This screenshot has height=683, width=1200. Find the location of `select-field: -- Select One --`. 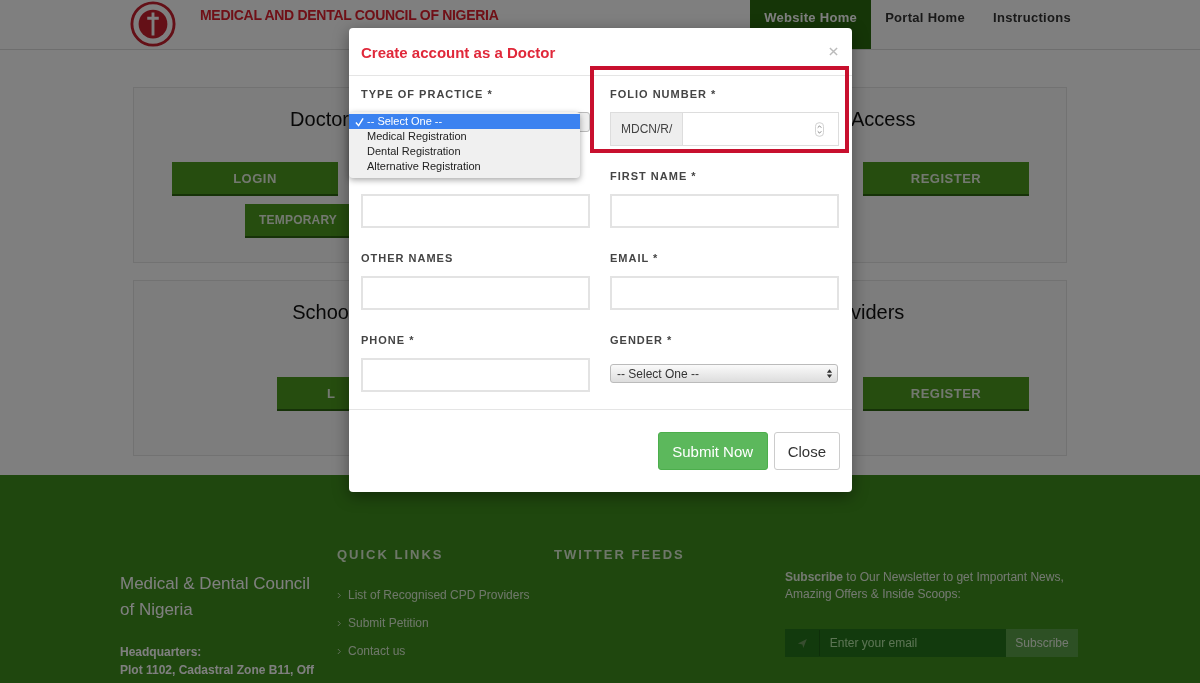

select-field: -- Select One -- is located at coordinates (724, 373).